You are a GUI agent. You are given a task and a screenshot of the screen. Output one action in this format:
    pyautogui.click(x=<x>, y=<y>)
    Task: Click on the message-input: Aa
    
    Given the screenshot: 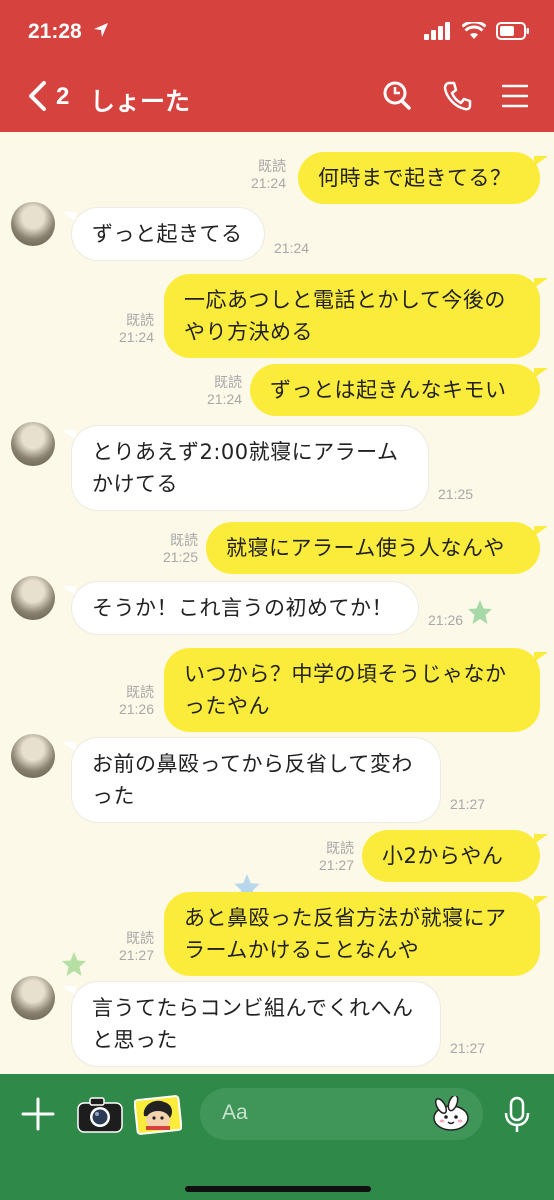 What is the action you would take?
    pyautogui.click(x=341, y=1114)
    